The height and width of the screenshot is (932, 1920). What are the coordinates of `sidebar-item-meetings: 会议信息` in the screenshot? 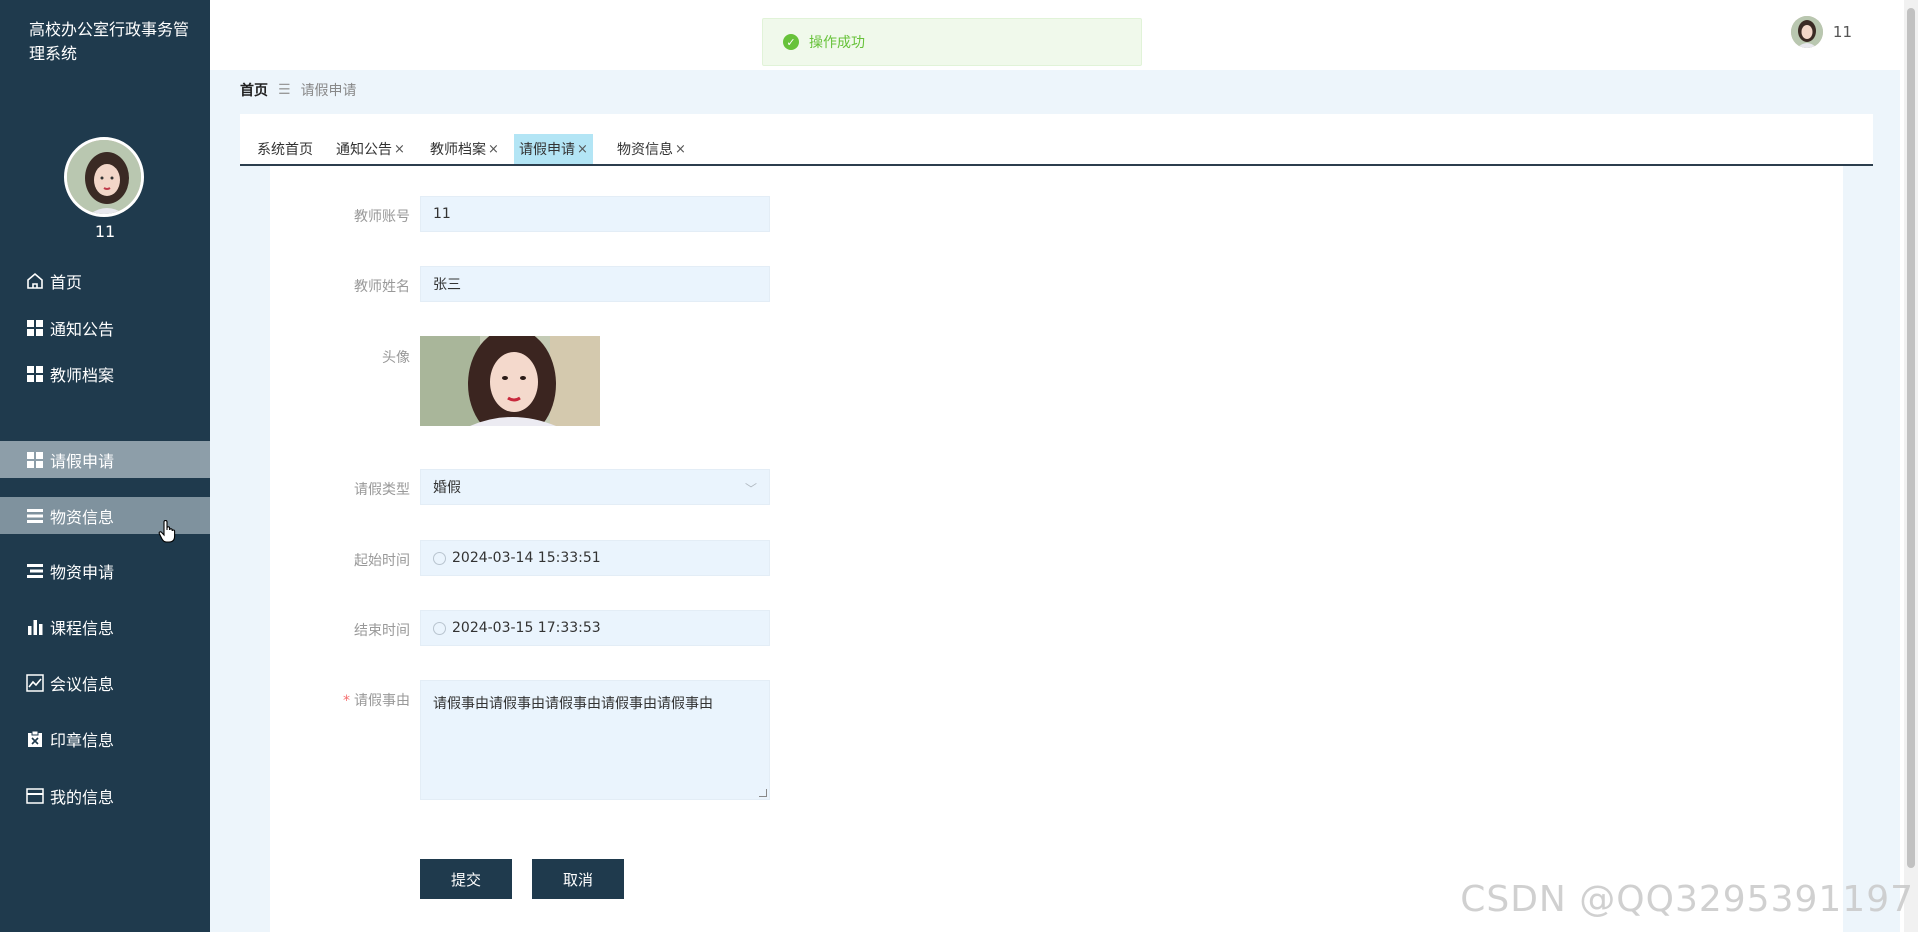 It's located at (105, 682).